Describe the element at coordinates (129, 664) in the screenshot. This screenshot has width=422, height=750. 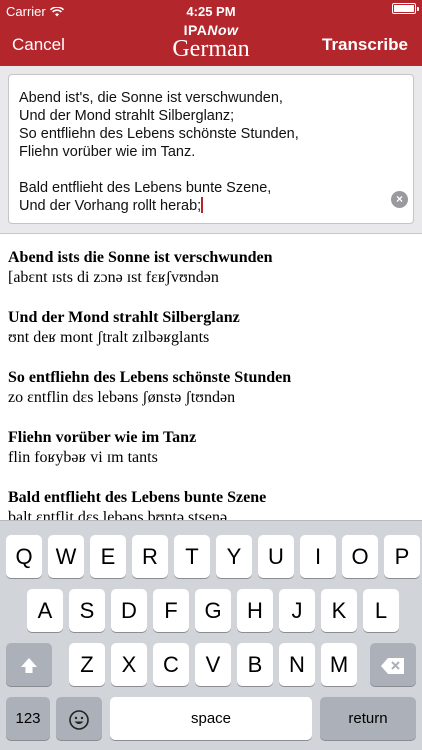
I see `key-x: X` at that location.